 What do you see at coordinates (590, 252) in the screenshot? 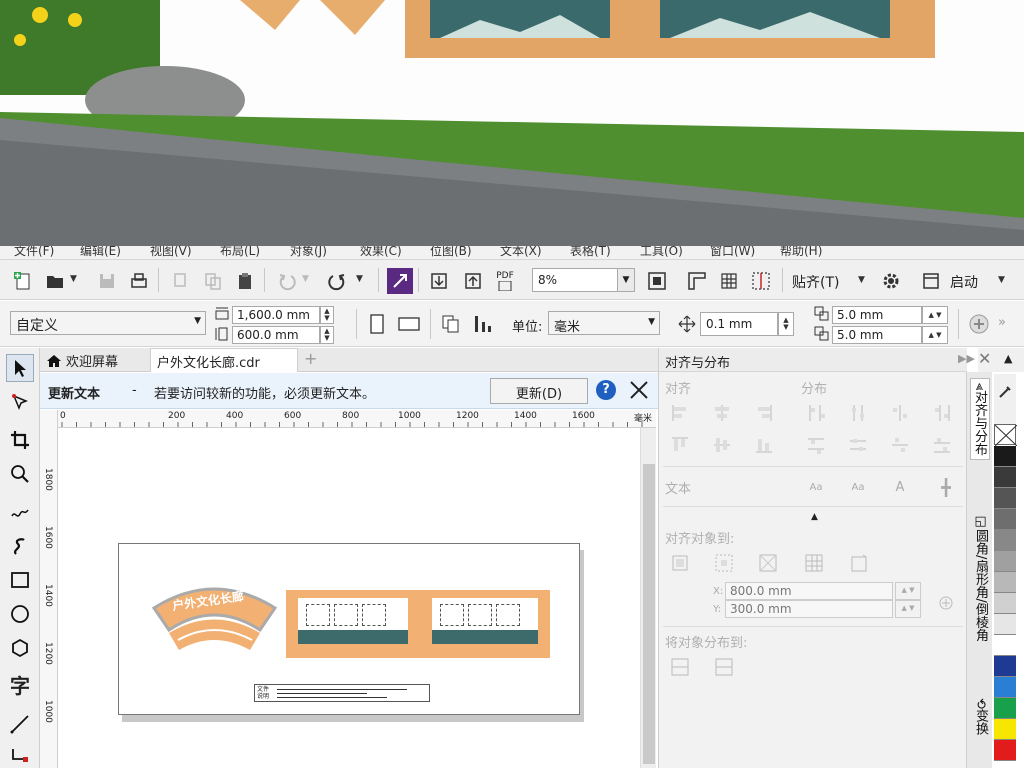
I see `menu-item-table: 表格(T)` at bounding box center [590, 252].